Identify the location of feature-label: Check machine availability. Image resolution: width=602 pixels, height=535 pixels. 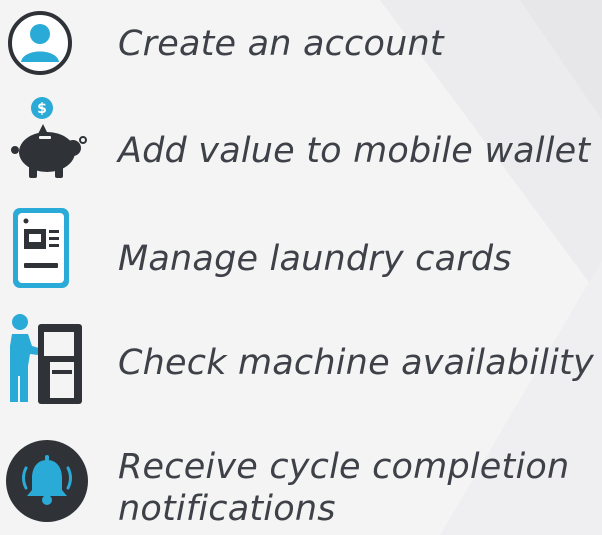
(356, 363).